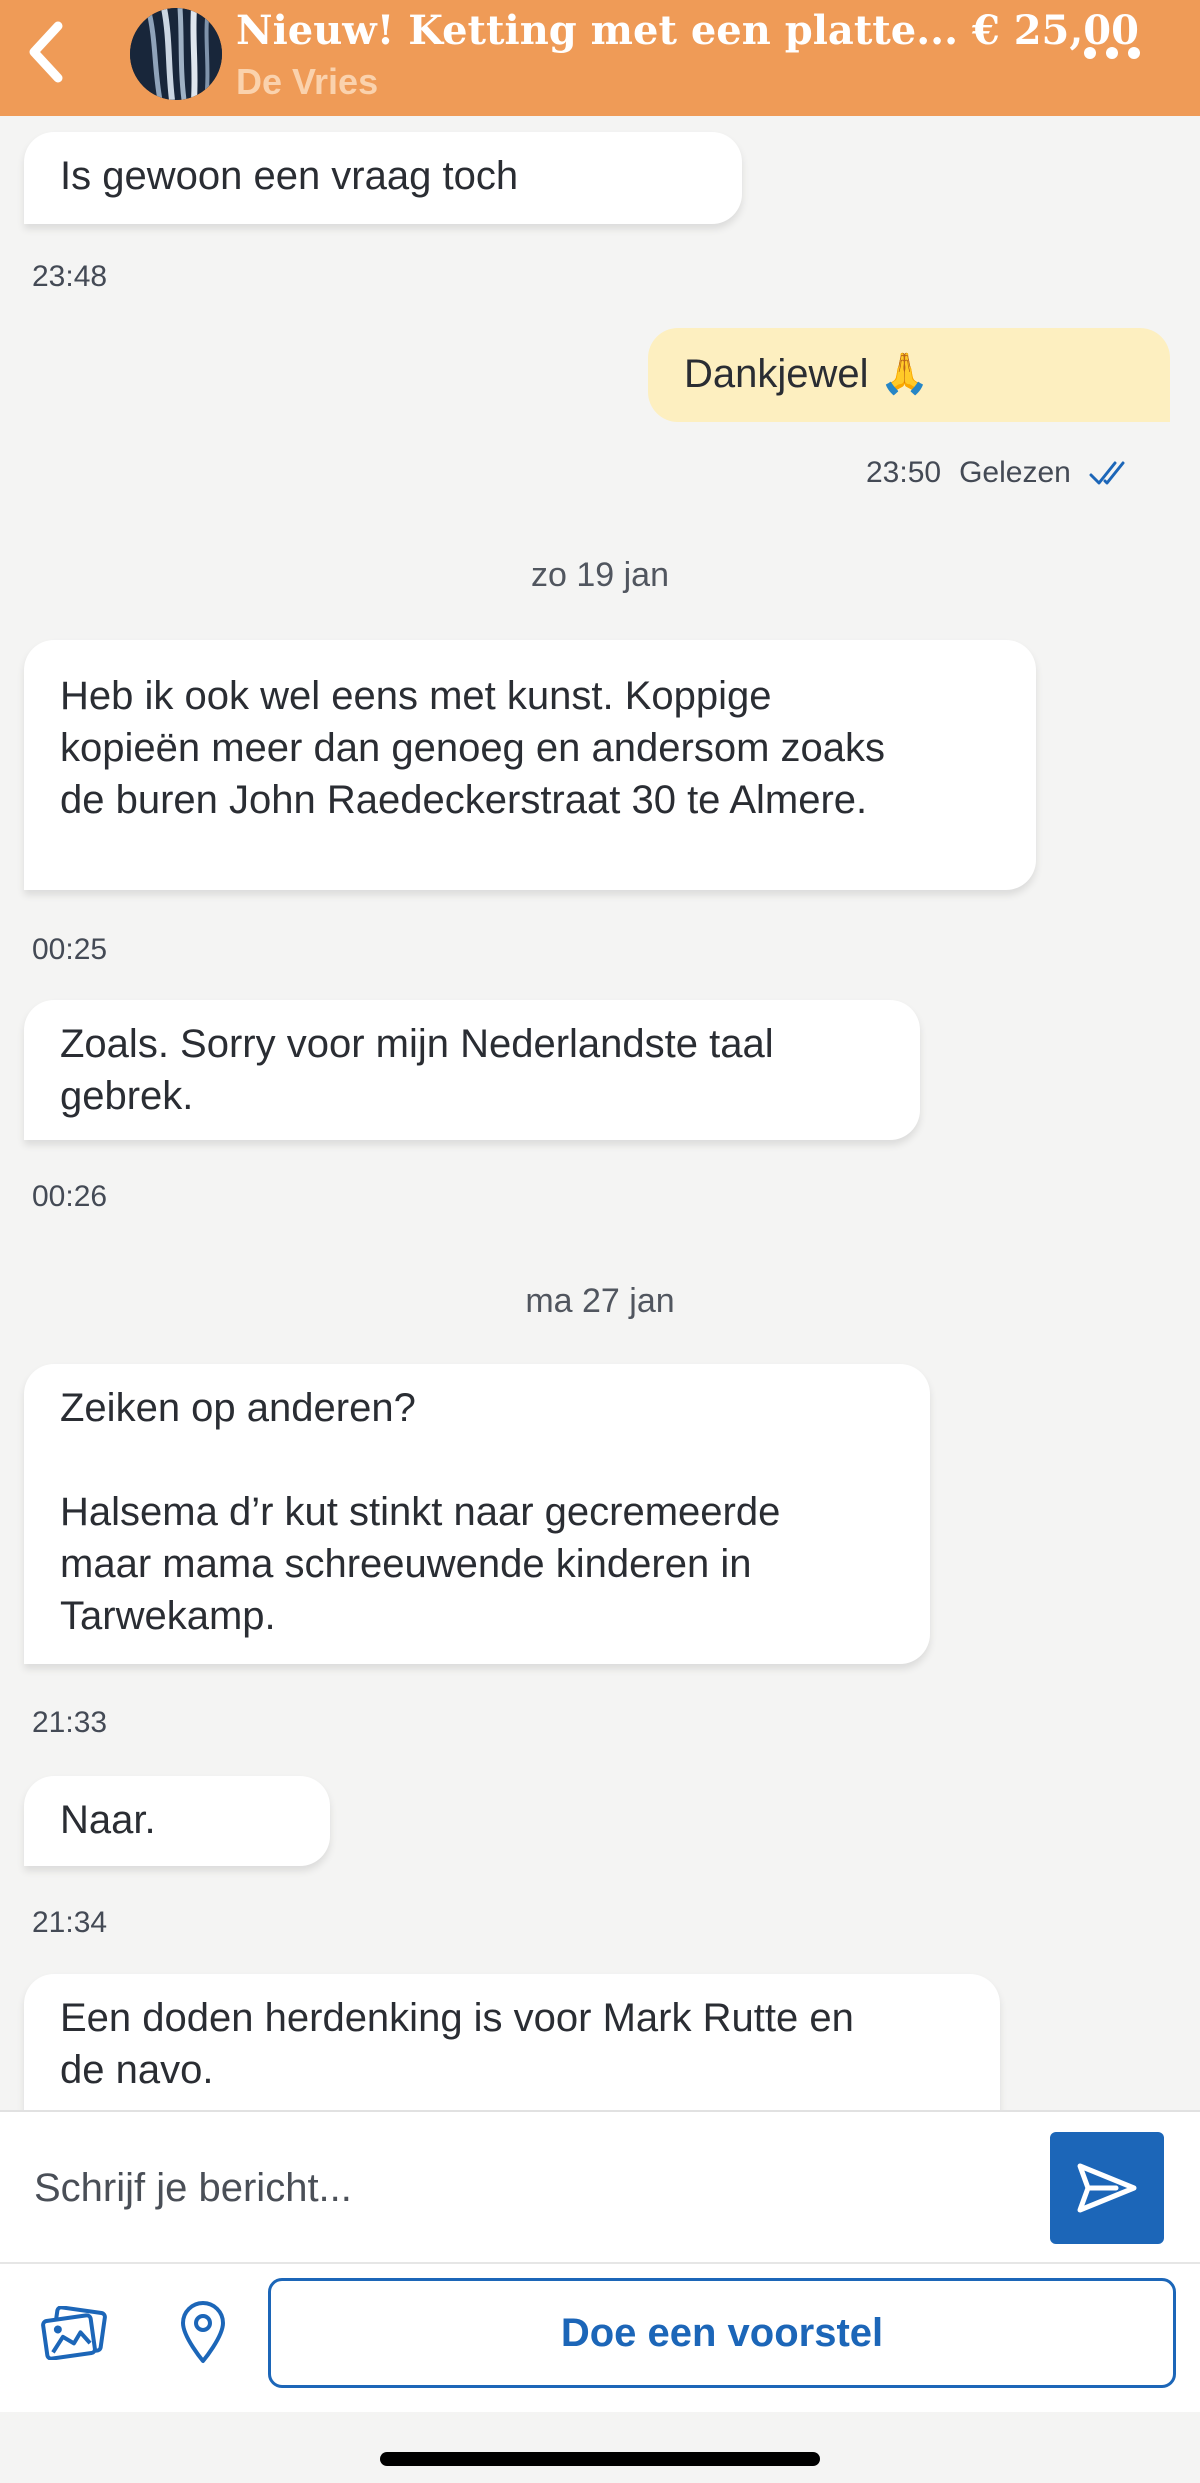 This screenshot has width=1200, height=2483. I want to click on message-input, so click(534, 2188).